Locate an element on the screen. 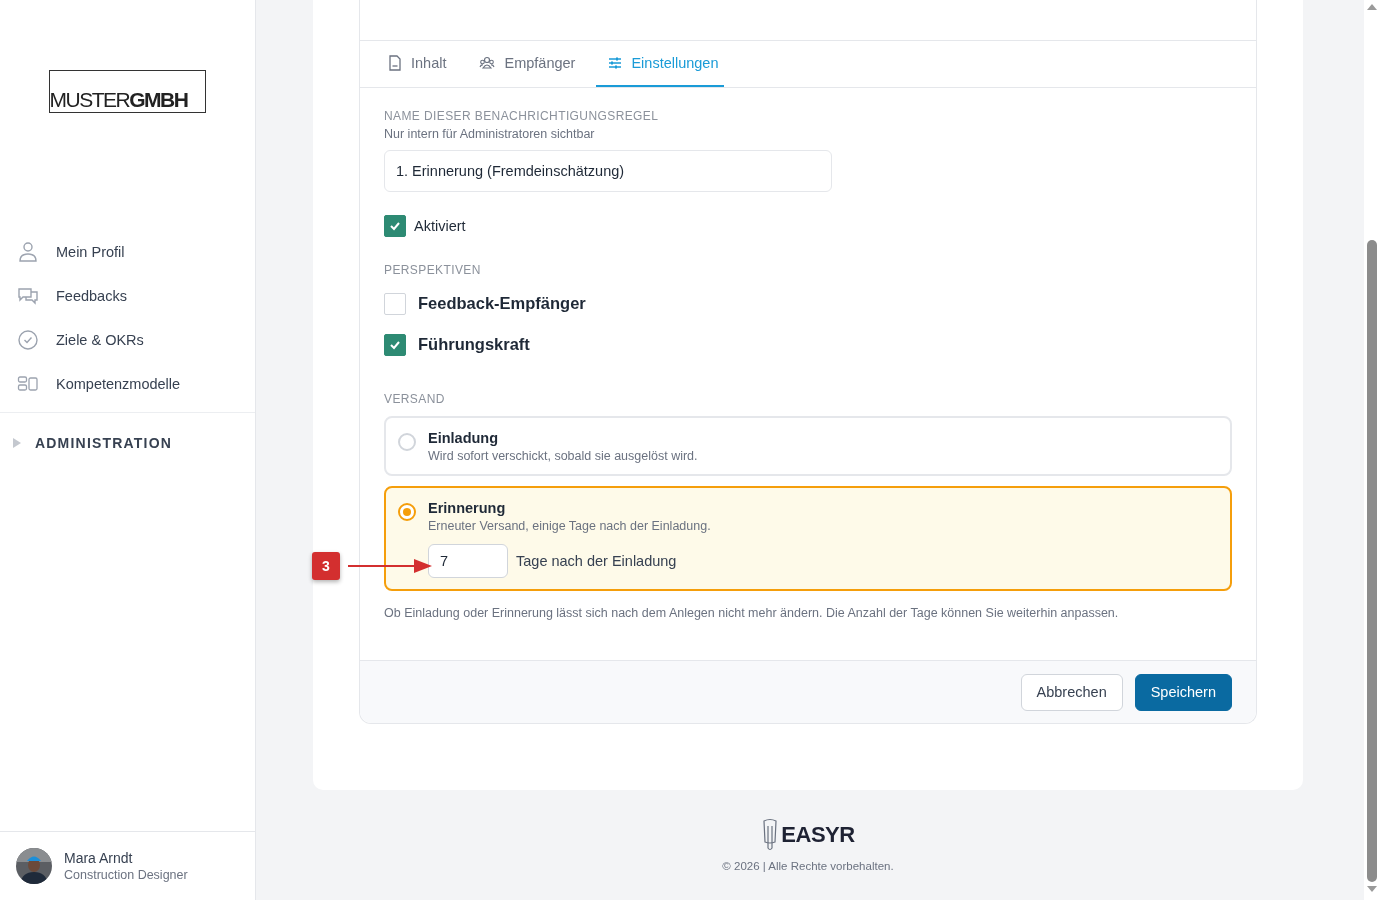 This screenshot has width=1380, height=900. section-label: PERSPEKTIVEN is located at coordinates (433, 270).